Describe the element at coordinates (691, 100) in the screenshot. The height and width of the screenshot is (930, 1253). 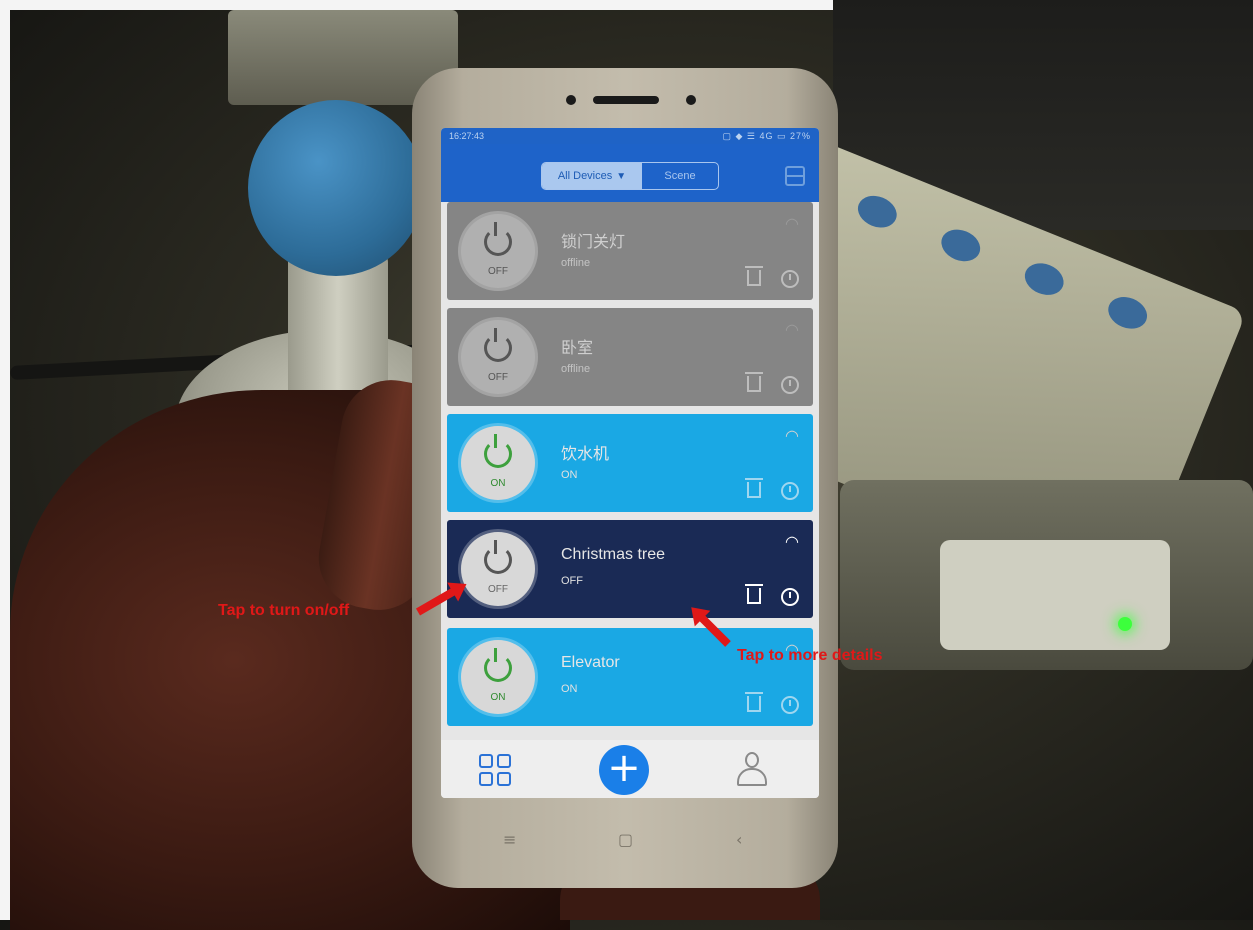
I see `proximity-sensor` at that location.